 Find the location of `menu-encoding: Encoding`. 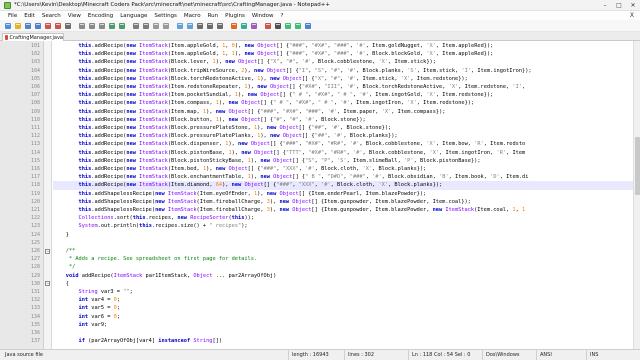

menu-encoding: Encoding is located at coordinates (100, 16).